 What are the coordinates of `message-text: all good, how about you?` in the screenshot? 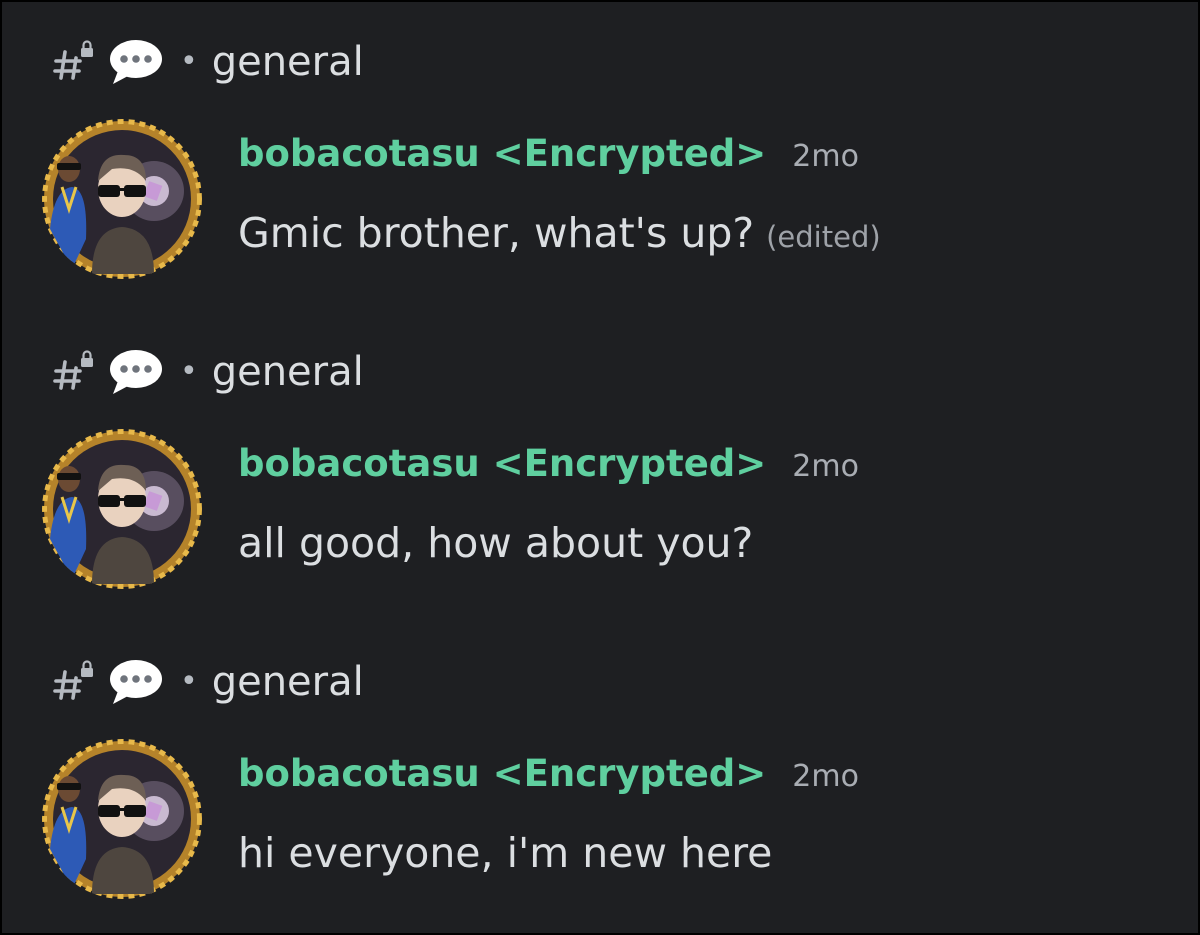 It's located at (496, 543).